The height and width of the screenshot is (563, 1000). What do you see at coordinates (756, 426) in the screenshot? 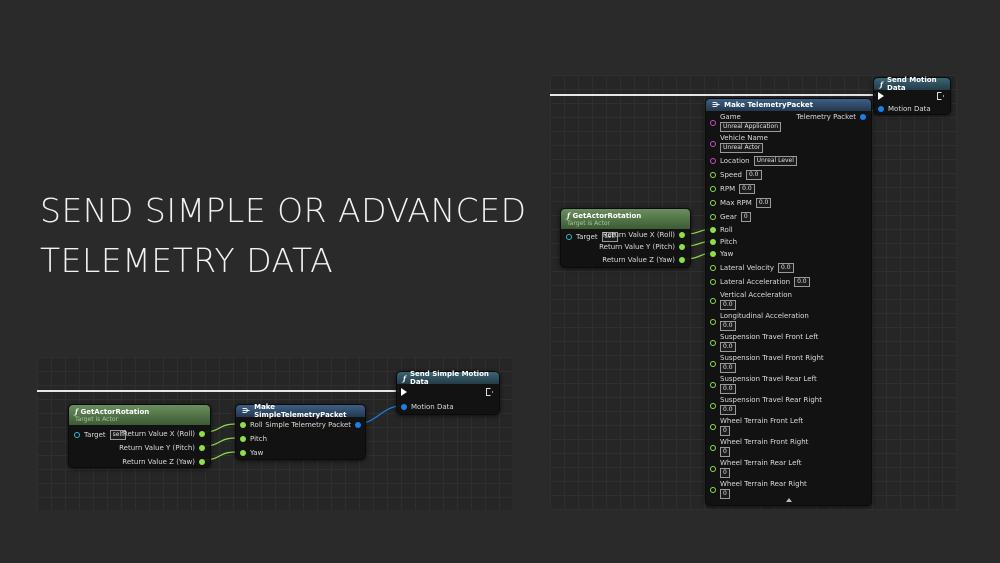
I see `input-pin-terrain-front-left: Wheel Terrain Front Left 0` at bounding box center [756, 426].